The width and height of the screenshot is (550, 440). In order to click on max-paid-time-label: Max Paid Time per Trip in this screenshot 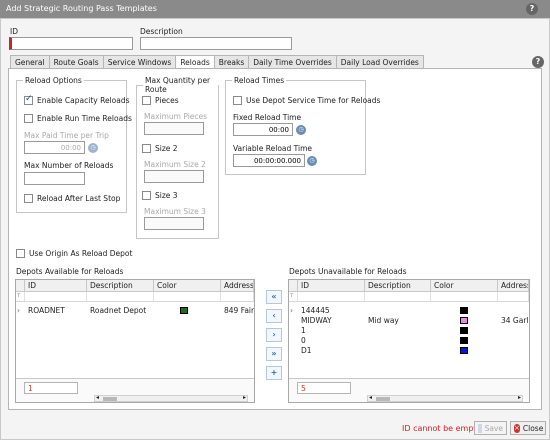, I will do `click(66, 135)`.